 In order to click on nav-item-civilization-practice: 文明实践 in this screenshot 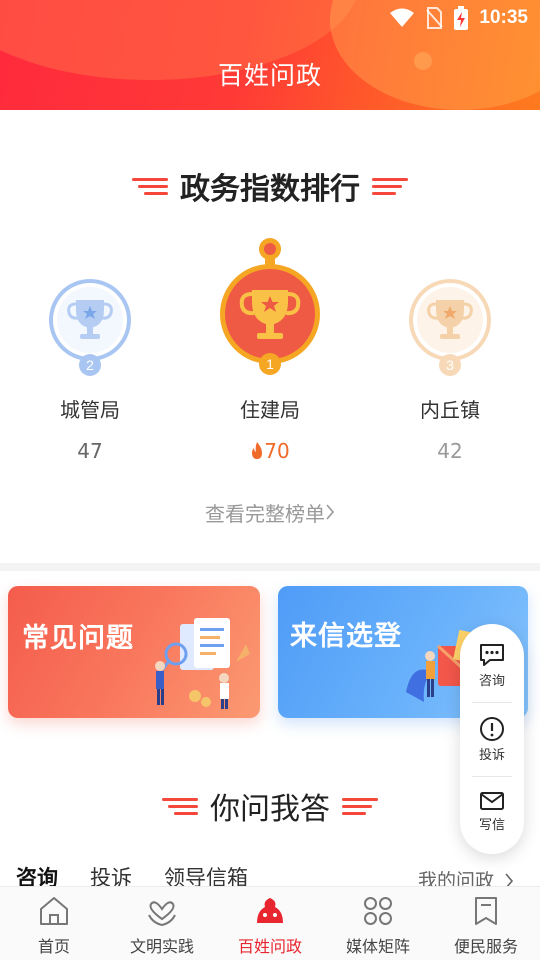, I will do `click(162, 923)`.